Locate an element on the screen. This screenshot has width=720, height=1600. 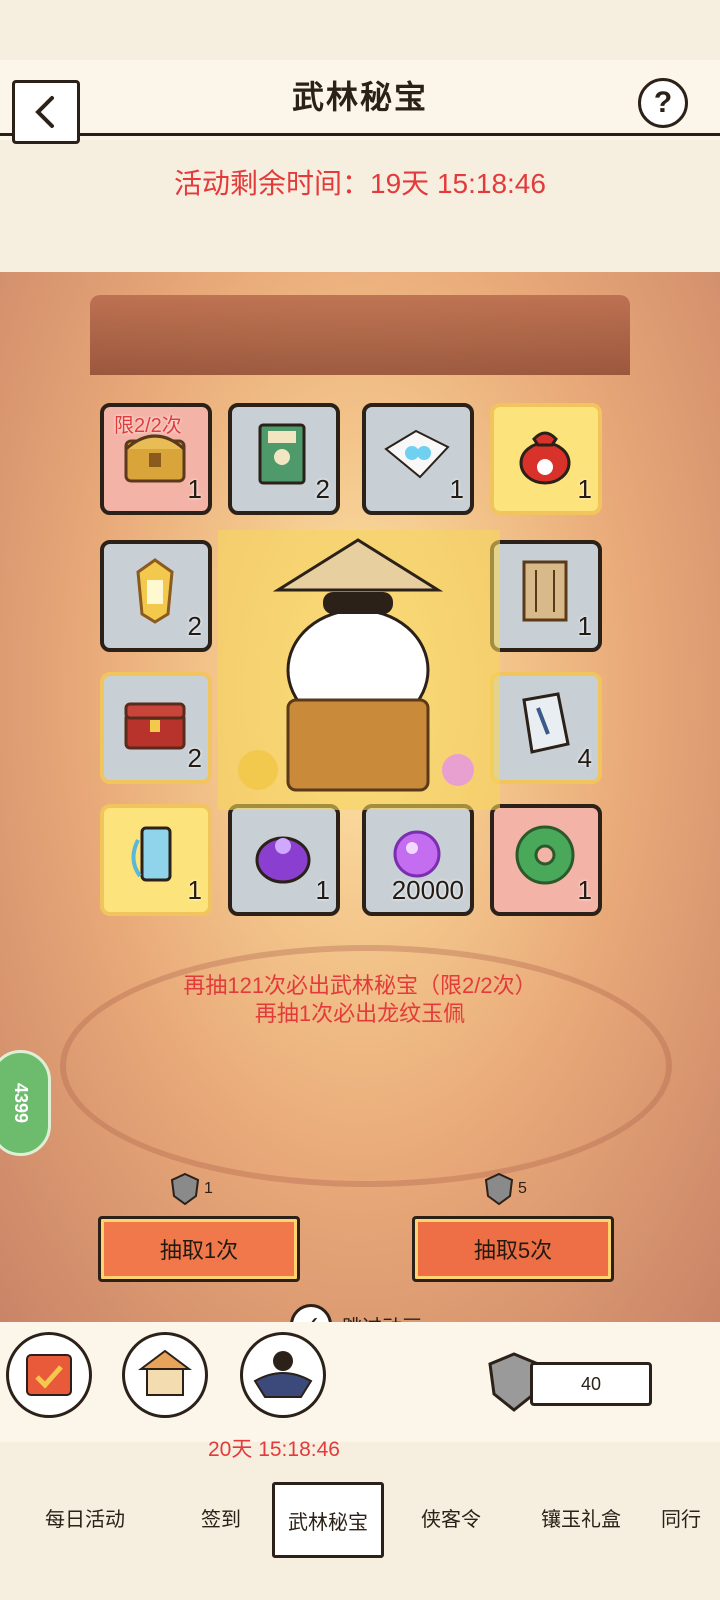
tab-label: 侠客令 is located at coordinates (451, 1519).